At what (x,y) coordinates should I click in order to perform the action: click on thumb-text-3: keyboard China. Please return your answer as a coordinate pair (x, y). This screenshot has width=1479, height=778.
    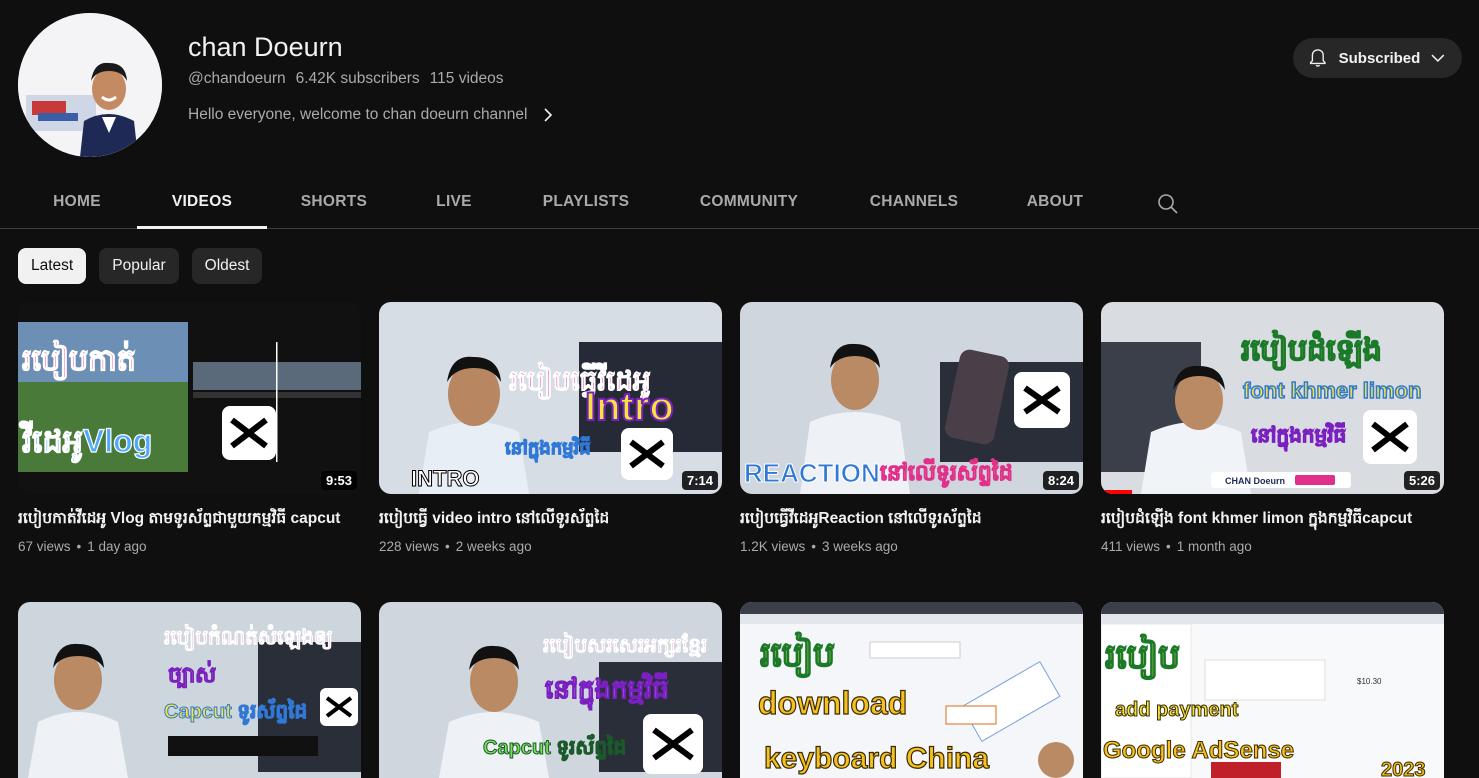
    Looking at the image, I should click on (876, 758).